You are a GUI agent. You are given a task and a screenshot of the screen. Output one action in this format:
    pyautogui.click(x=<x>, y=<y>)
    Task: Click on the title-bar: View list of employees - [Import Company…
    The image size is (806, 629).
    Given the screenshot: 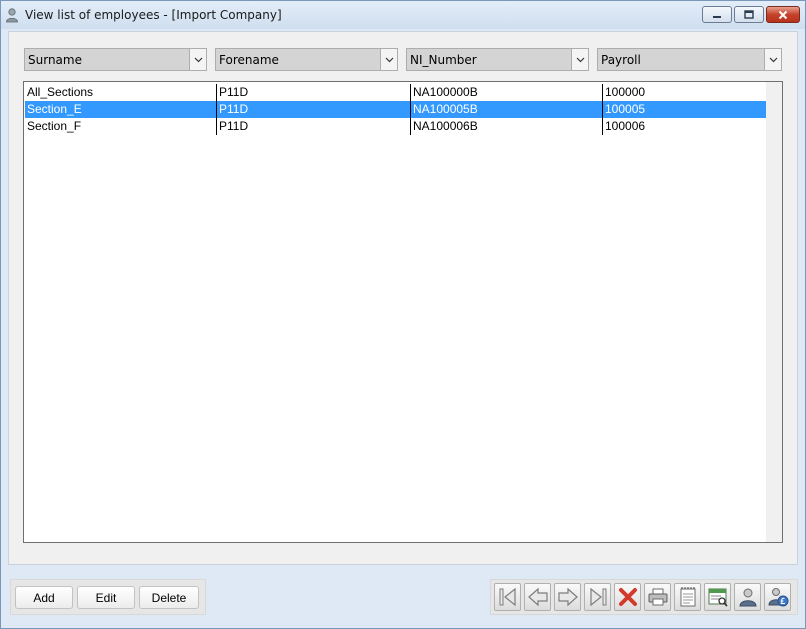 What is the action you would take?
    pyautogui.click(x=403, y=15)
    